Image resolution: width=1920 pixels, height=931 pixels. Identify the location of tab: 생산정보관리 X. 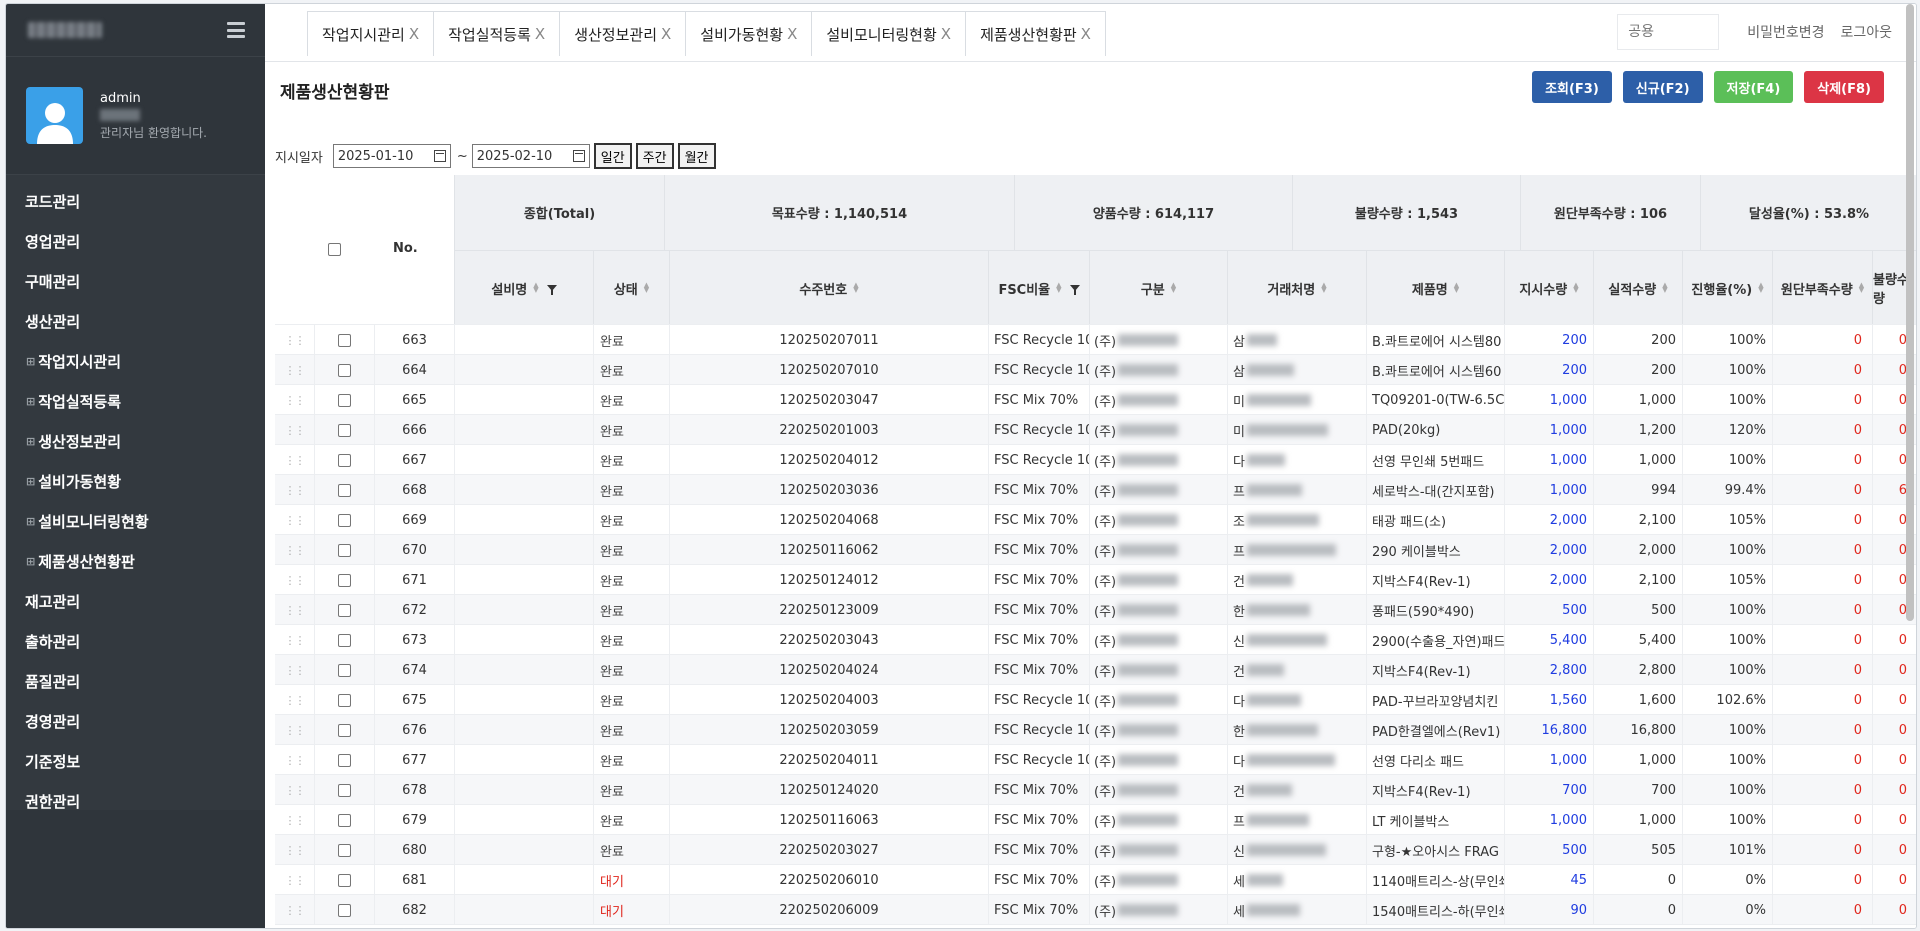
(623, 33).